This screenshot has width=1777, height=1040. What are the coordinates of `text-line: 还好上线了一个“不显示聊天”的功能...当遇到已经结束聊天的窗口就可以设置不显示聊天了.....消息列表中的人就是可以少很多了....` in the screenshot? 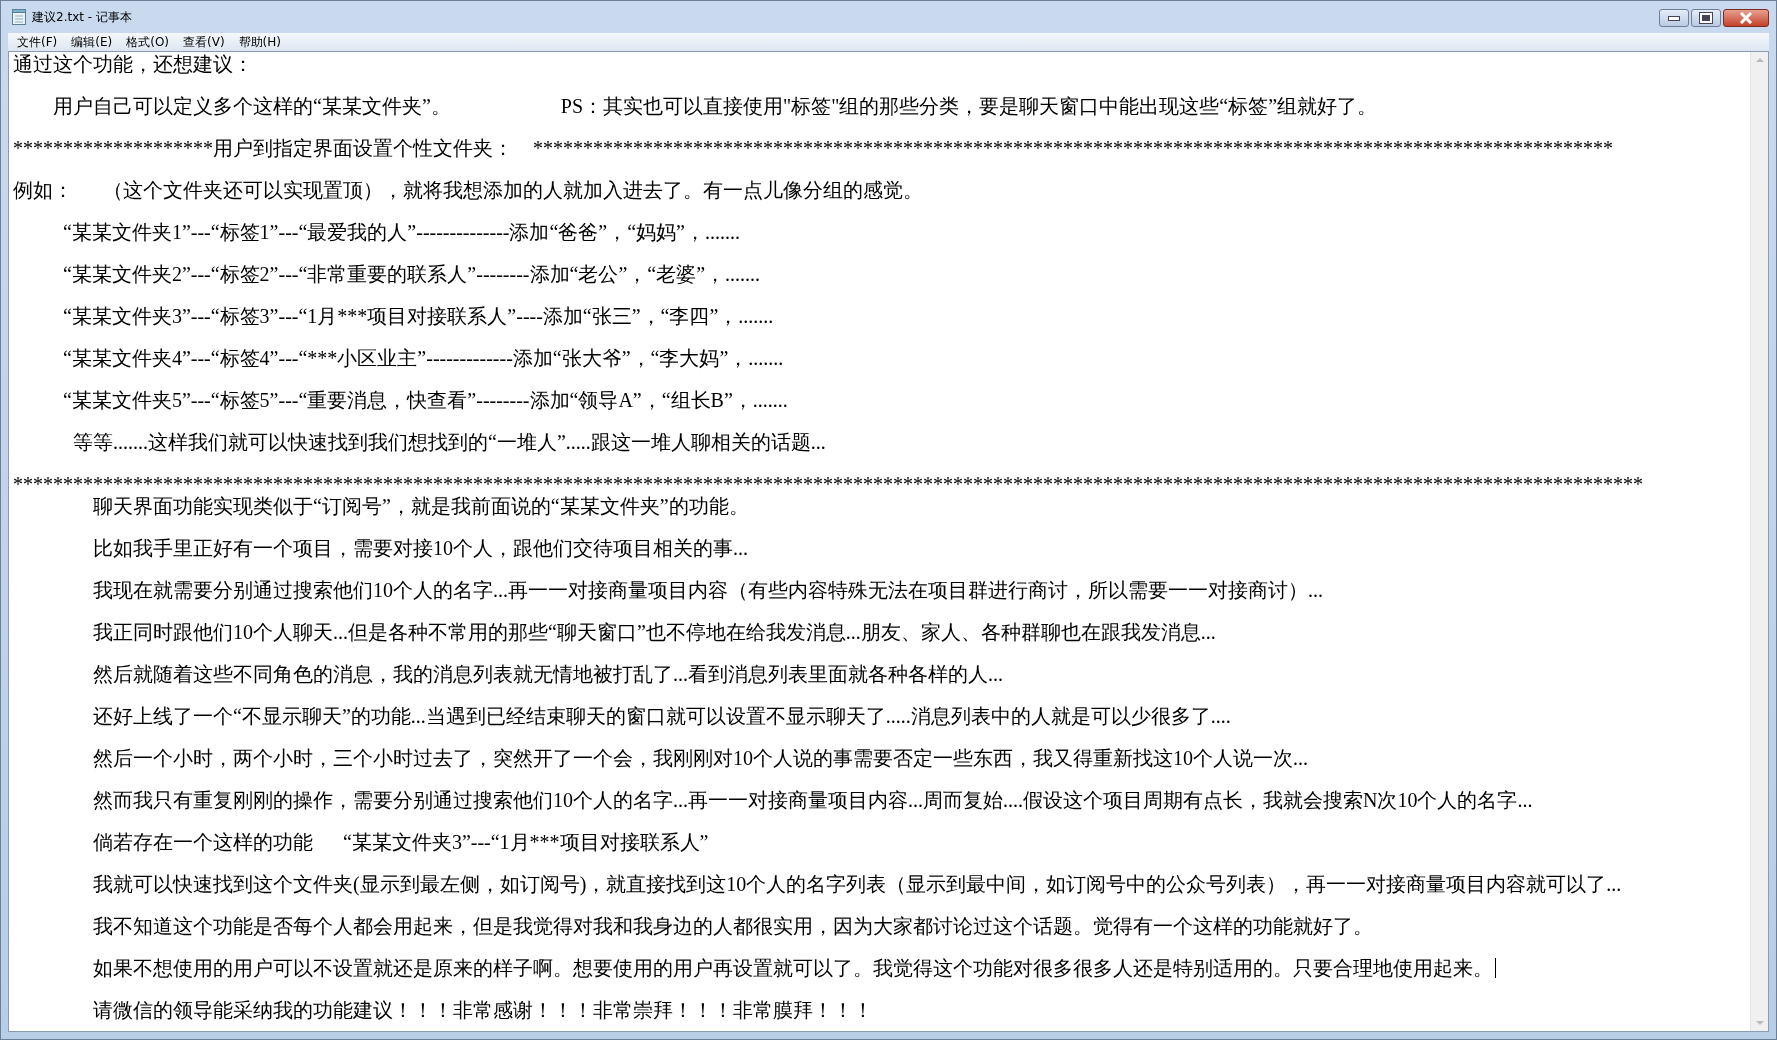 It's located at (661, 716).